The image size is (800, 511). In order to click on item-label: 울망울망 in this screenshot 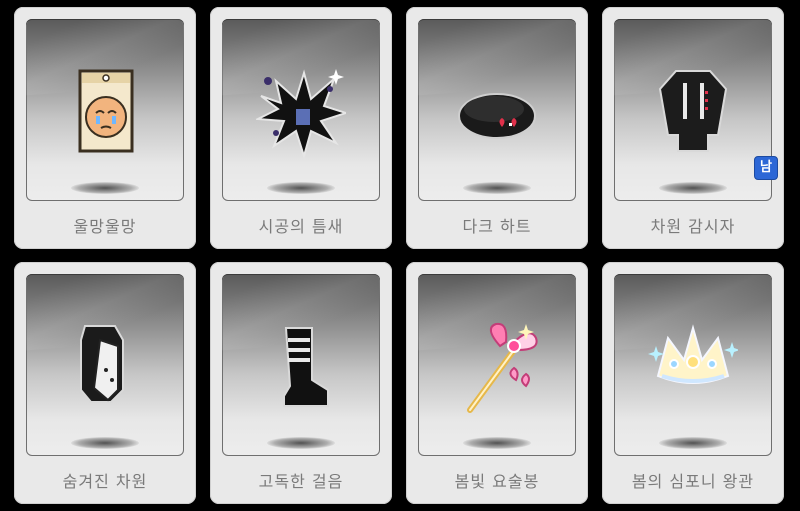, I will do `click(105, 226)`.